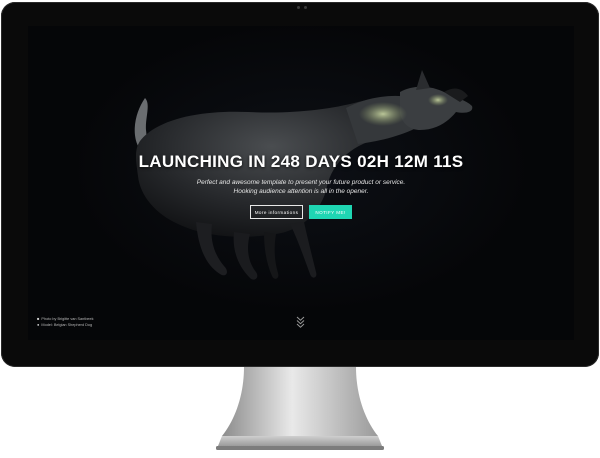 Image resolution: width=600 pixels, height=458 pixels. I want to click on countdown-title: LAUNCHING IN 248 DAYS 02H 12M 11S, so click(301, 161).